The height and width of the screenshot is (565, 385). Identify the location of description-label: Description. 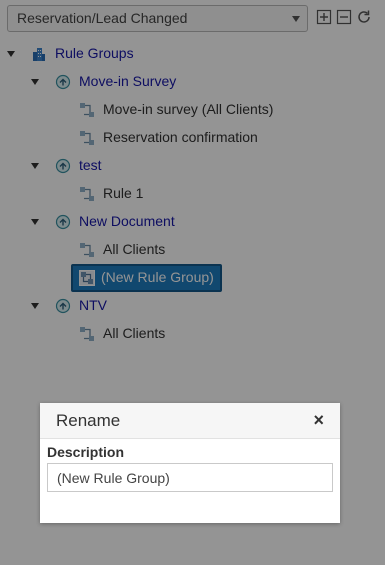
(86, 452).